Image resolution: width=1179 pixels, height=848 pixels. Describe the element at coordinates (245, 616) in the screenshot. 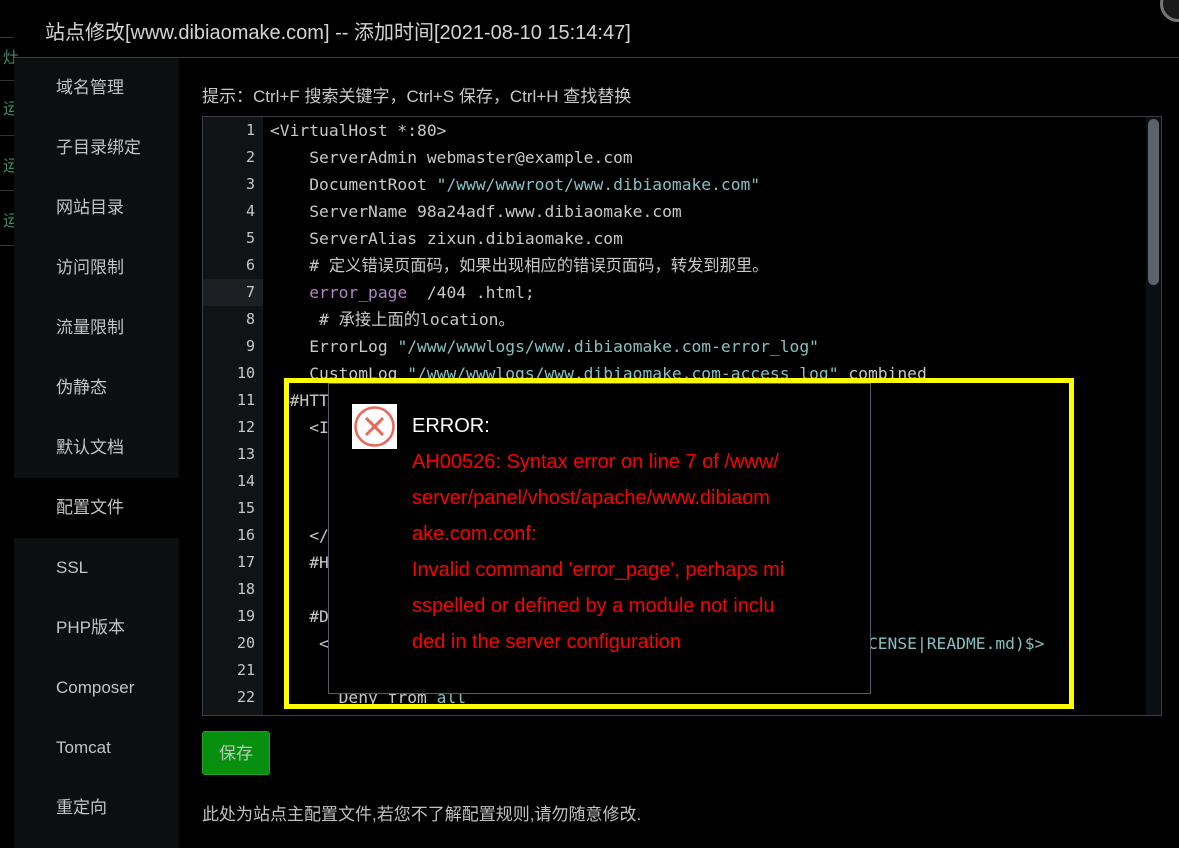

I see `line-number: 19` at that location.